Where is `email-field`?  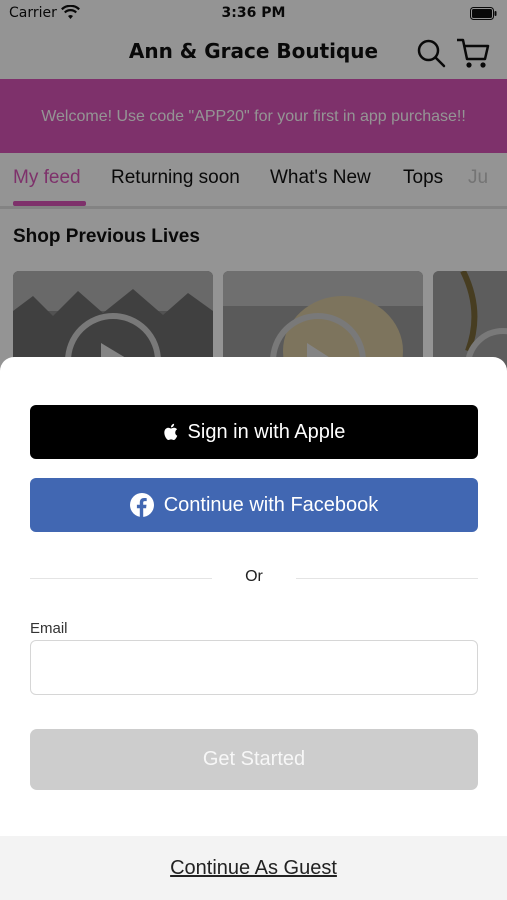
email-field is located at coordinates (254, 667).